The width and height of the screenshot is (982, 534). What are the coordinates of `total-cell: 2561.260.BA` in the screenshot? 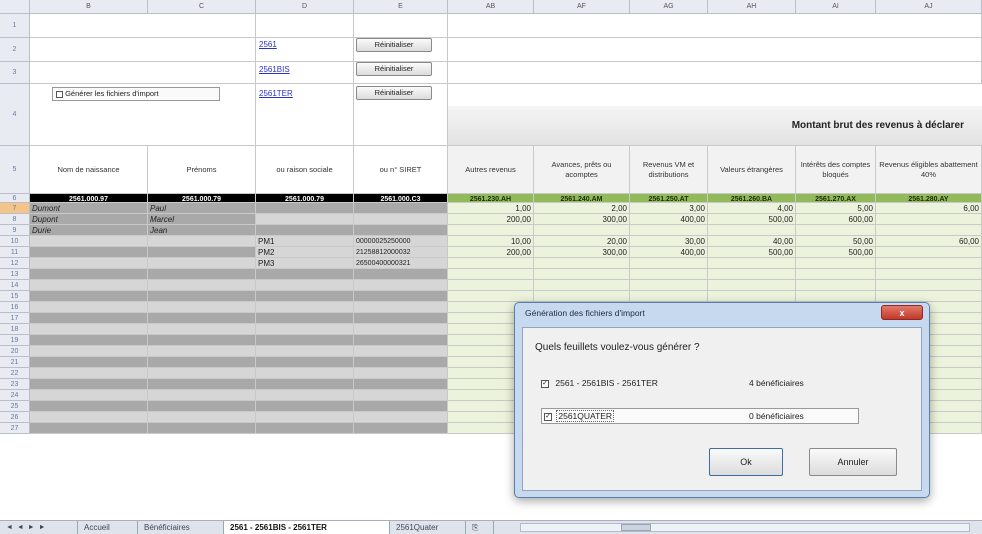 It's located at (752, 198).